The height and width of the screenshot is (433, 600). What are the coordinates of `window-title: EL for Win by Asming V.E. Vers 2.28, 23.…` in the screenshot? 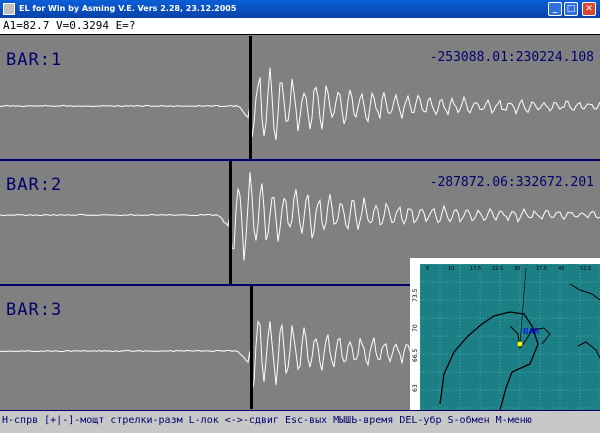 It's located at (128, 8).